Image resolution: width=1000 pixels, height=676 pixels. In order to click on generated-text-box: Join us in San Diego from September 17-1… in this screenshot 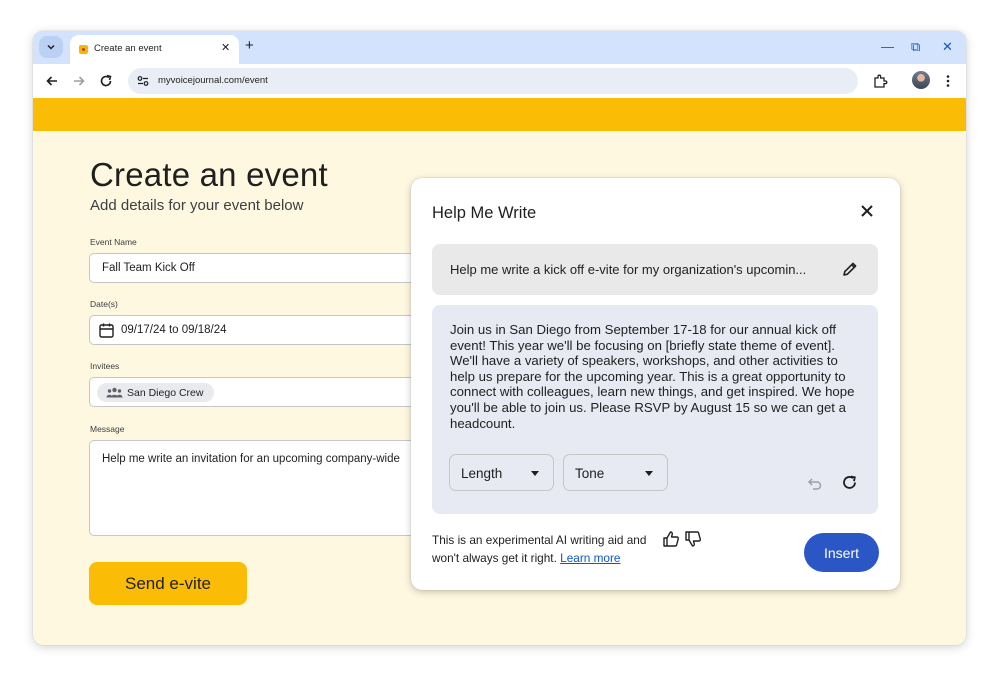, I will do `click(655, 409)`.